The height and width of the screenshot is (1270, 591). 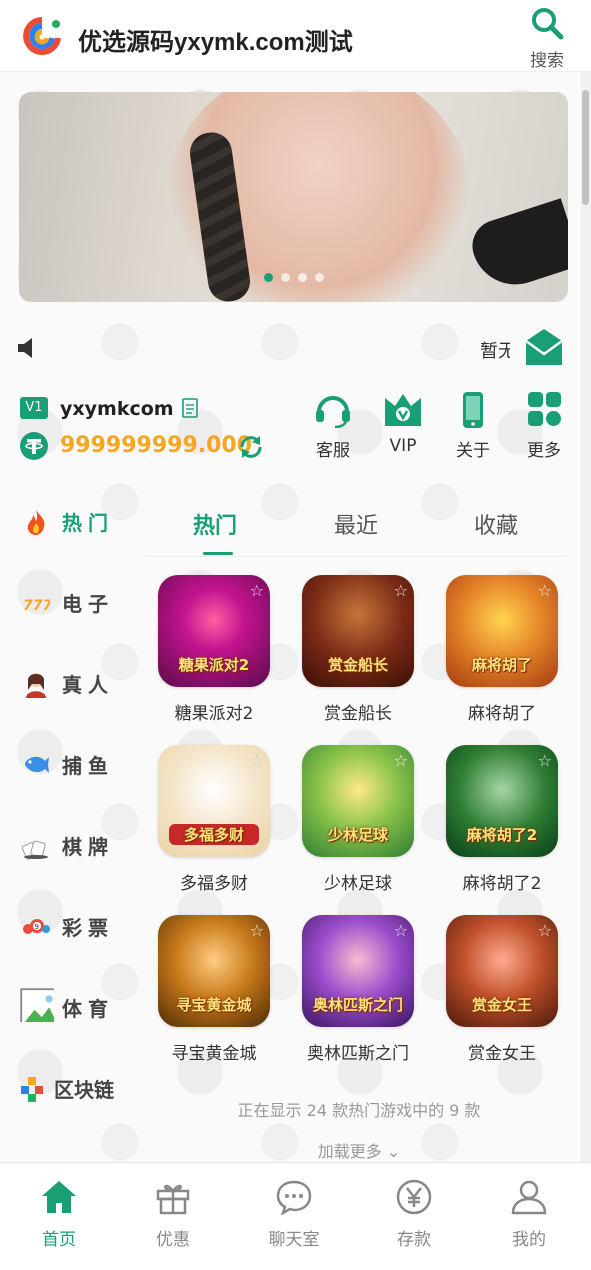 I want to click on game-name: 麻将胡了2, so click(x=502, y=884).